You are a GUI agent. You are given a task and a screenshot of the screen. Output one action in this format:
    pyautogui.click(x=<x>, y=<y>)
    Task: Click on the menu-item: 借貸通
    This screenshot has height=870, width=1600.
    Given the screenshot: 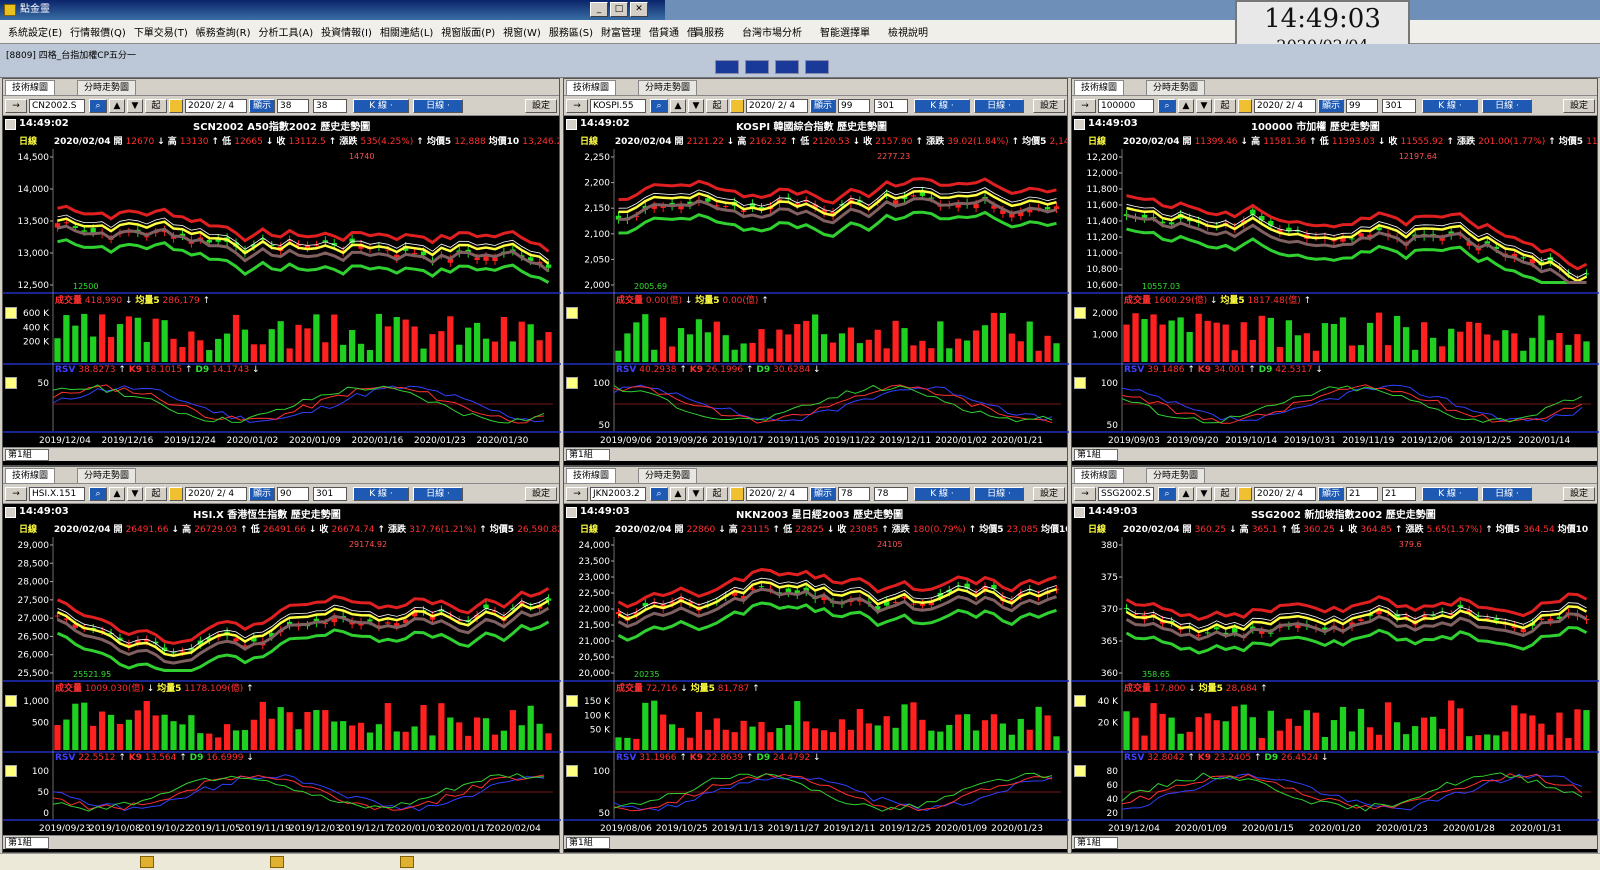 What is the action you would take?
    pyautogui.click(x=664, y=31)
    